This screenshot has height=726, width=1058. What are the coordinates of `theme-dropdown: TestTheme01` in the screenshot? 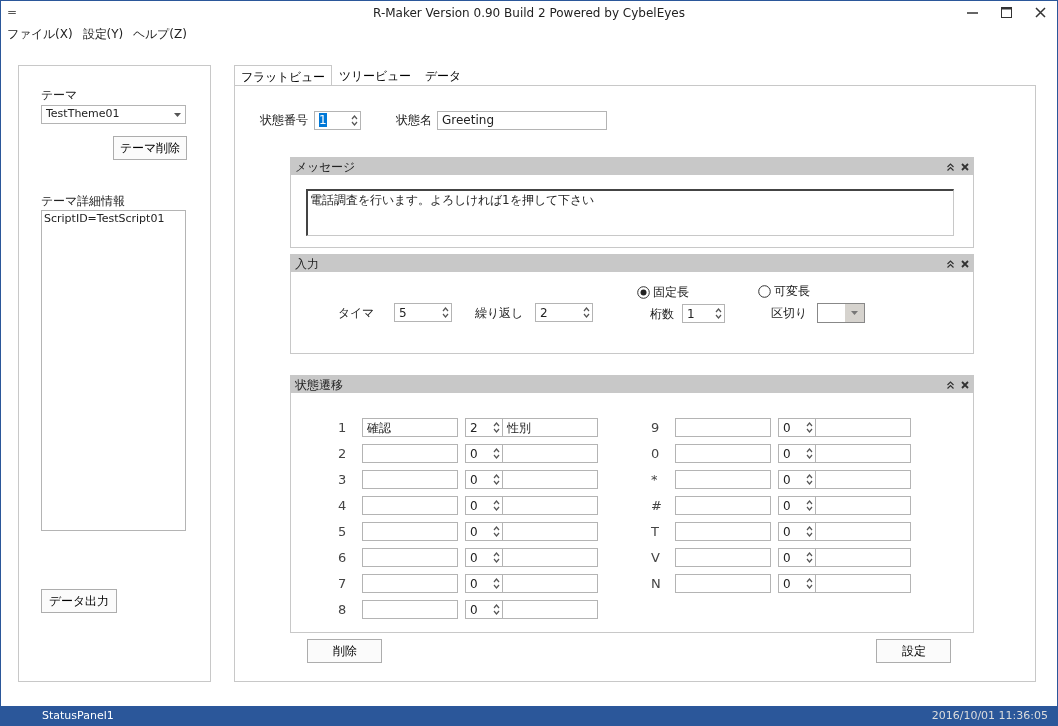 It's located at (113, 114).